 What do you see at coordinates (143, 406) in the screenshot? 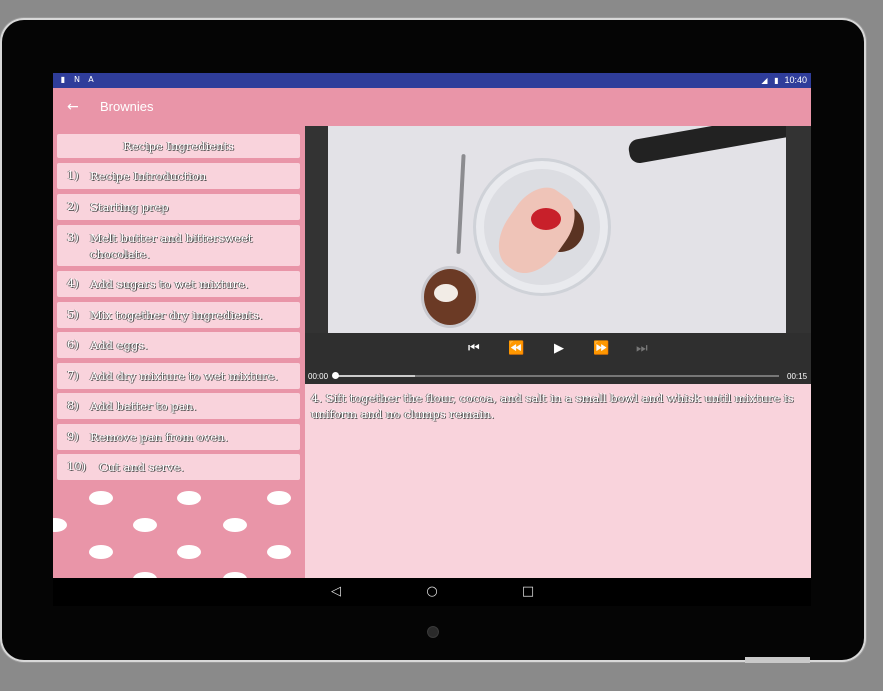
I see `step-label: Add batter to pan.` at bounding box center [143, 406].